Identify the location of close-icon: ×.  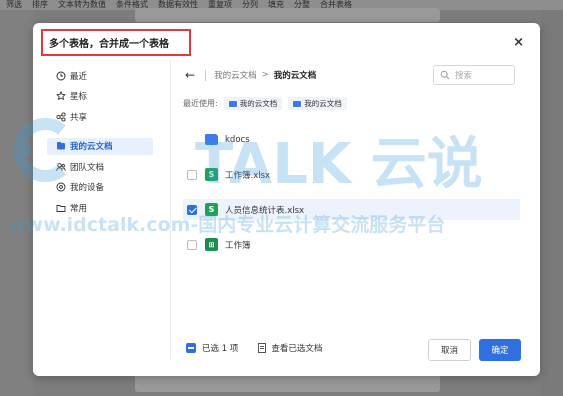
(518, 42).